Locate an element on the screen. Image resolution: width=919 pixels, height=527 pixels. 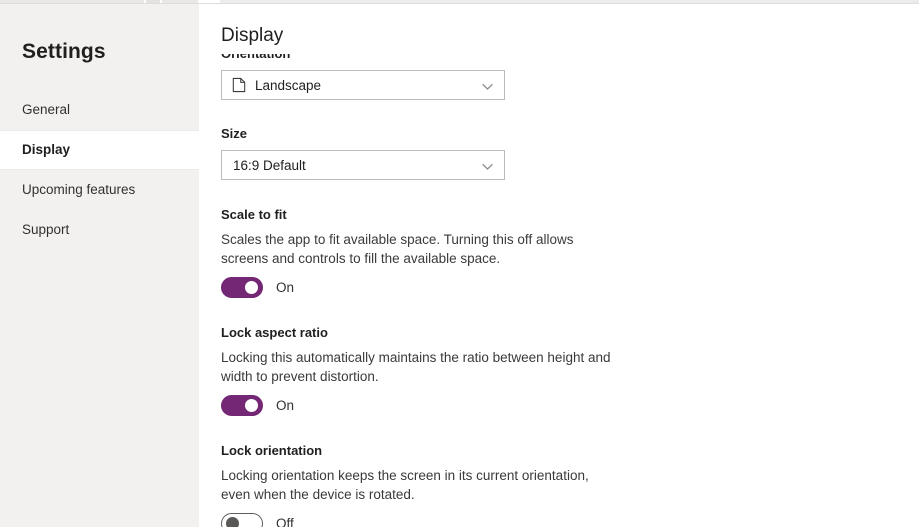
lock-orientation-toggle-row: Off is located at coordinates (570, 520).